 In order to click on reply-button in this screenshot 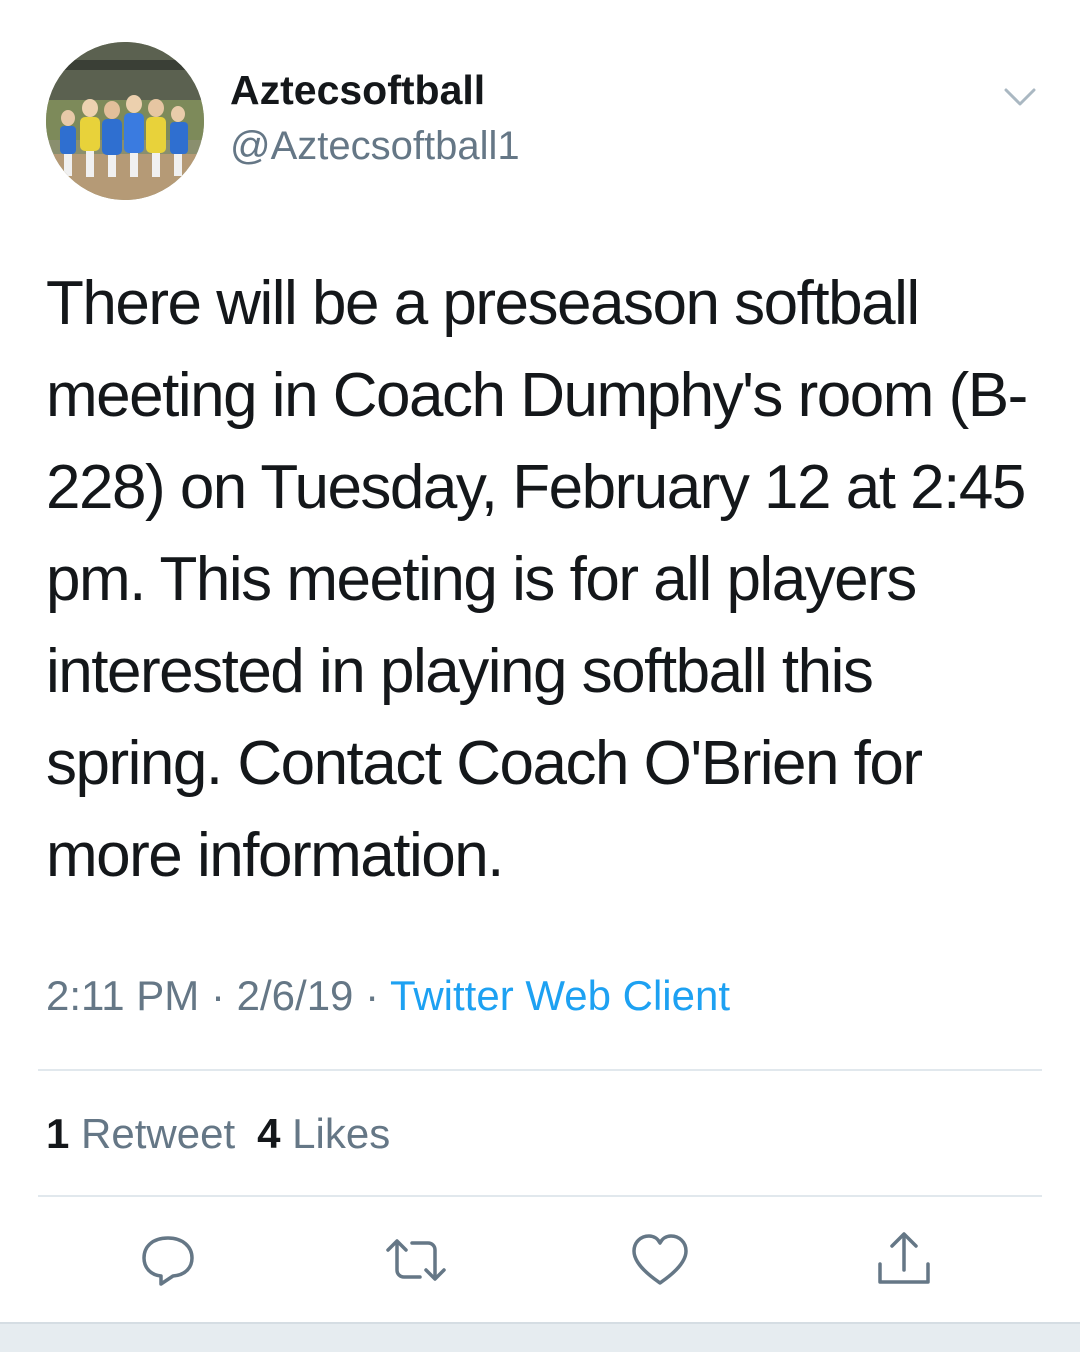, I will do `click(168, 1260)`.